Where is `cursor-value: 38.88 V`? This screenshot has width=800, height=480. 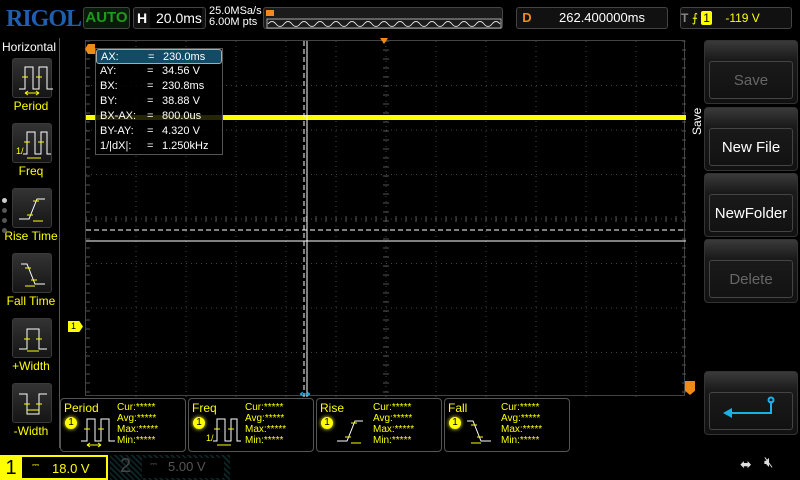 cursor-value: 38.88 V is located at coordinates (181, 101).